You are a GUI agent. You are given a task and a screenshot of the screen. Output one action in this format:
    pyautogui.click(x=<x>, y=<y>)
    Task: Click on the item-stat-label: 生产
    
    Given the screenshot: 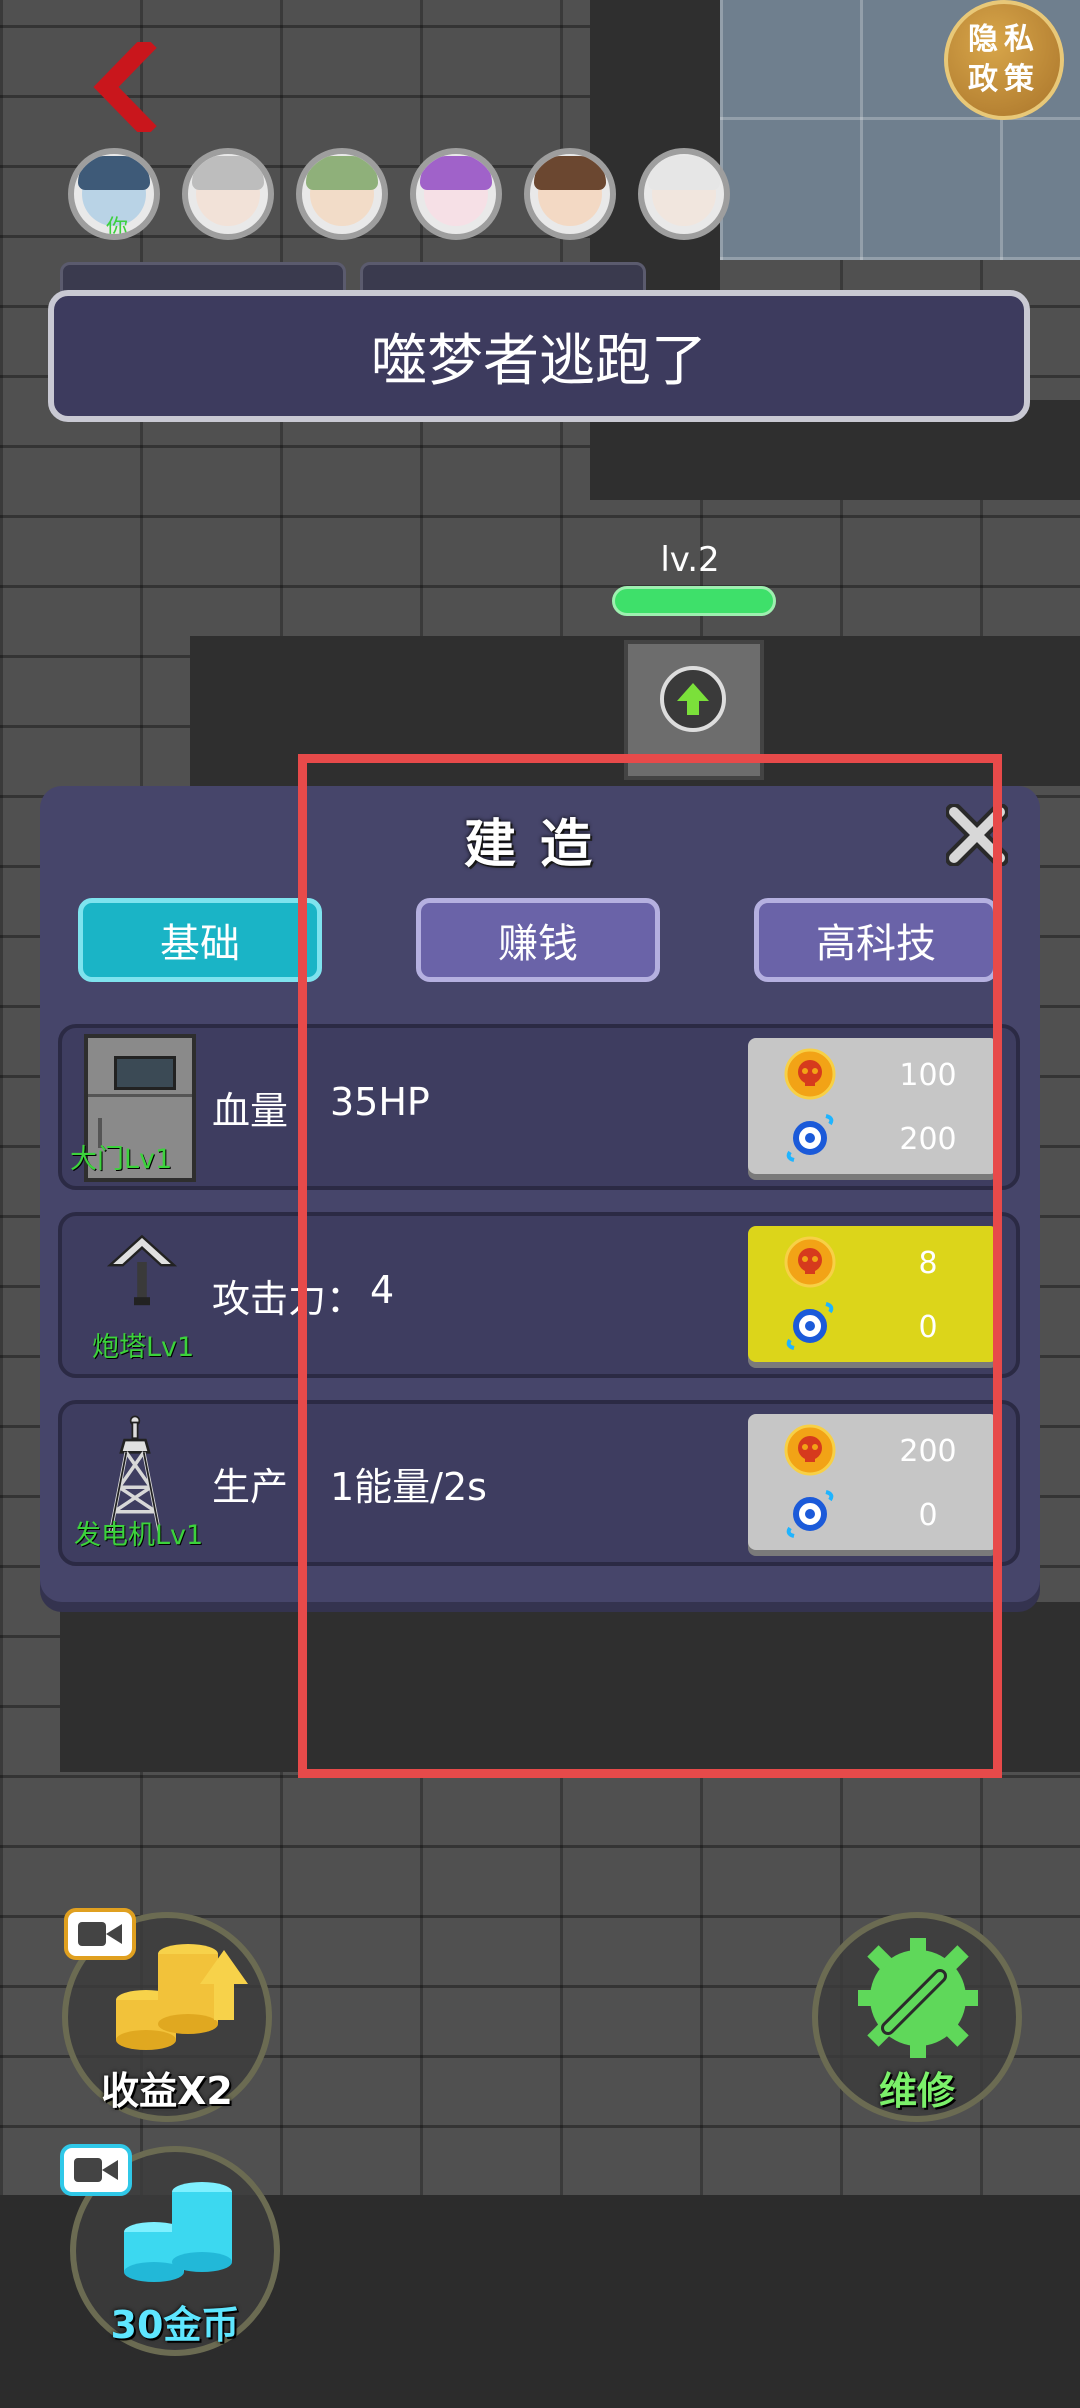 What is the action you would take?
    pyautogui.click(x=250, y=1487)
    